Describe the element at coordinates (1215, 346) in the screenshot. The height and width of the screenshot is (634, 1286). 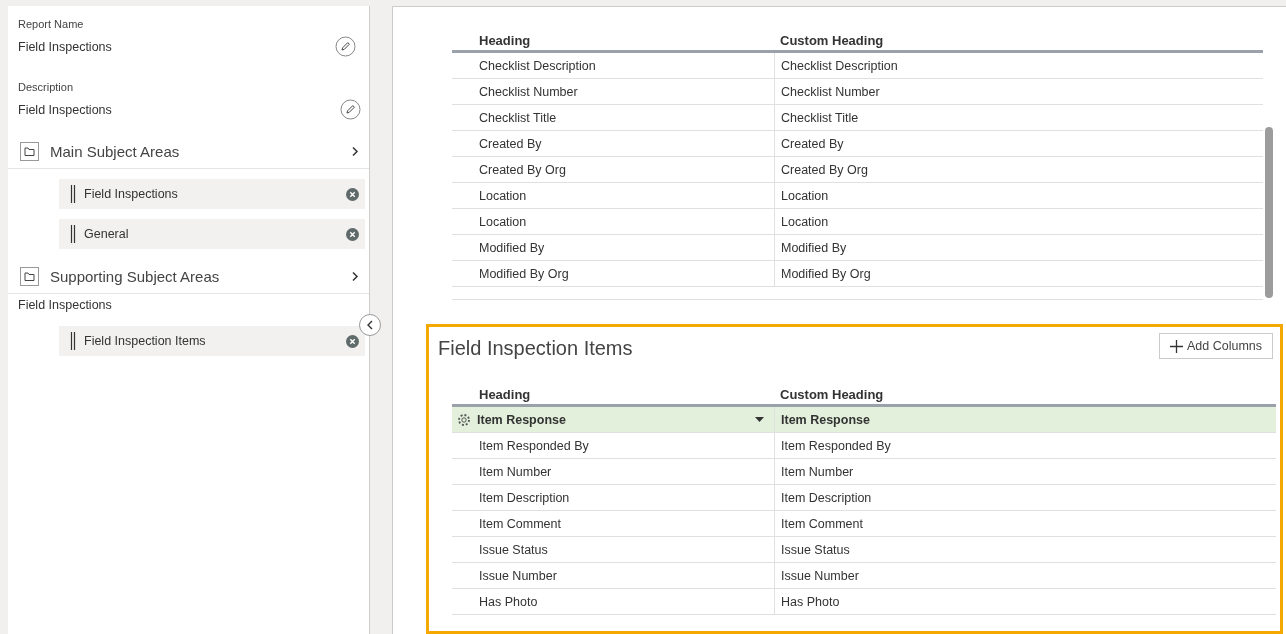
I see `add-columns-button: Add Columns` at that location.